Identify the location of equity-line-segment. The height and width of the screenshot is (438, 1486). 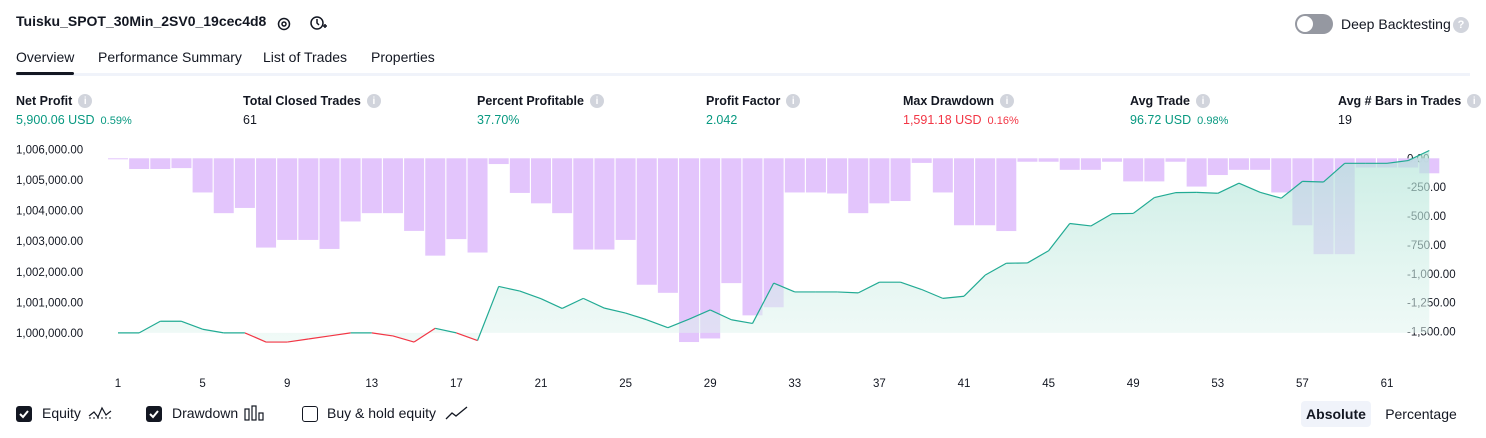
(1313, 181).